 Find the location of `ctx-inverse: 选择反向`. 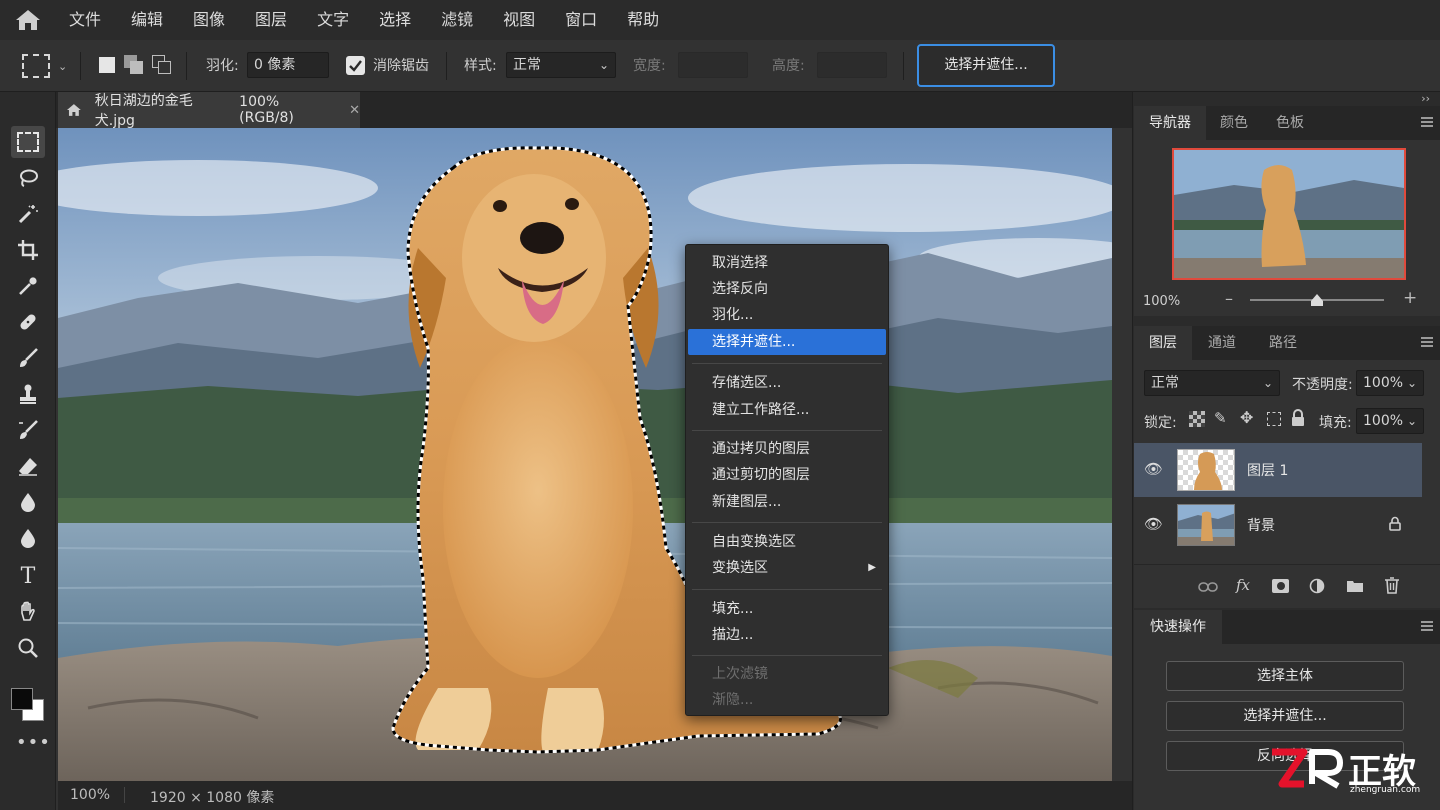

ctx-inverse: 选择反向 is located at coordinates (787, 289).